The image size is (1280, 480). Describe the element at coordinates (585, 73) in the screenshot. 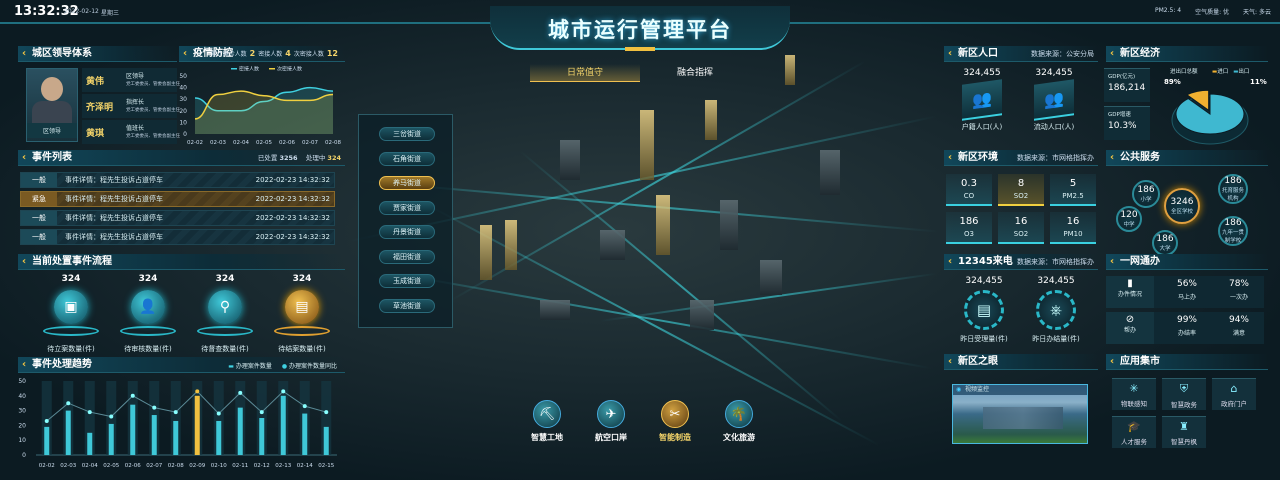

I see `tab-daily-duty: 日常值守` at that location.